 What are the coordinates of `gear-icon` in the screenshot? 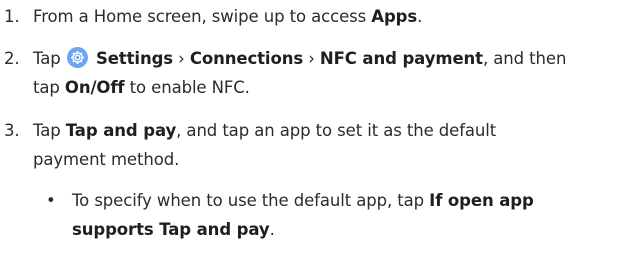 It's located at (77, 57).